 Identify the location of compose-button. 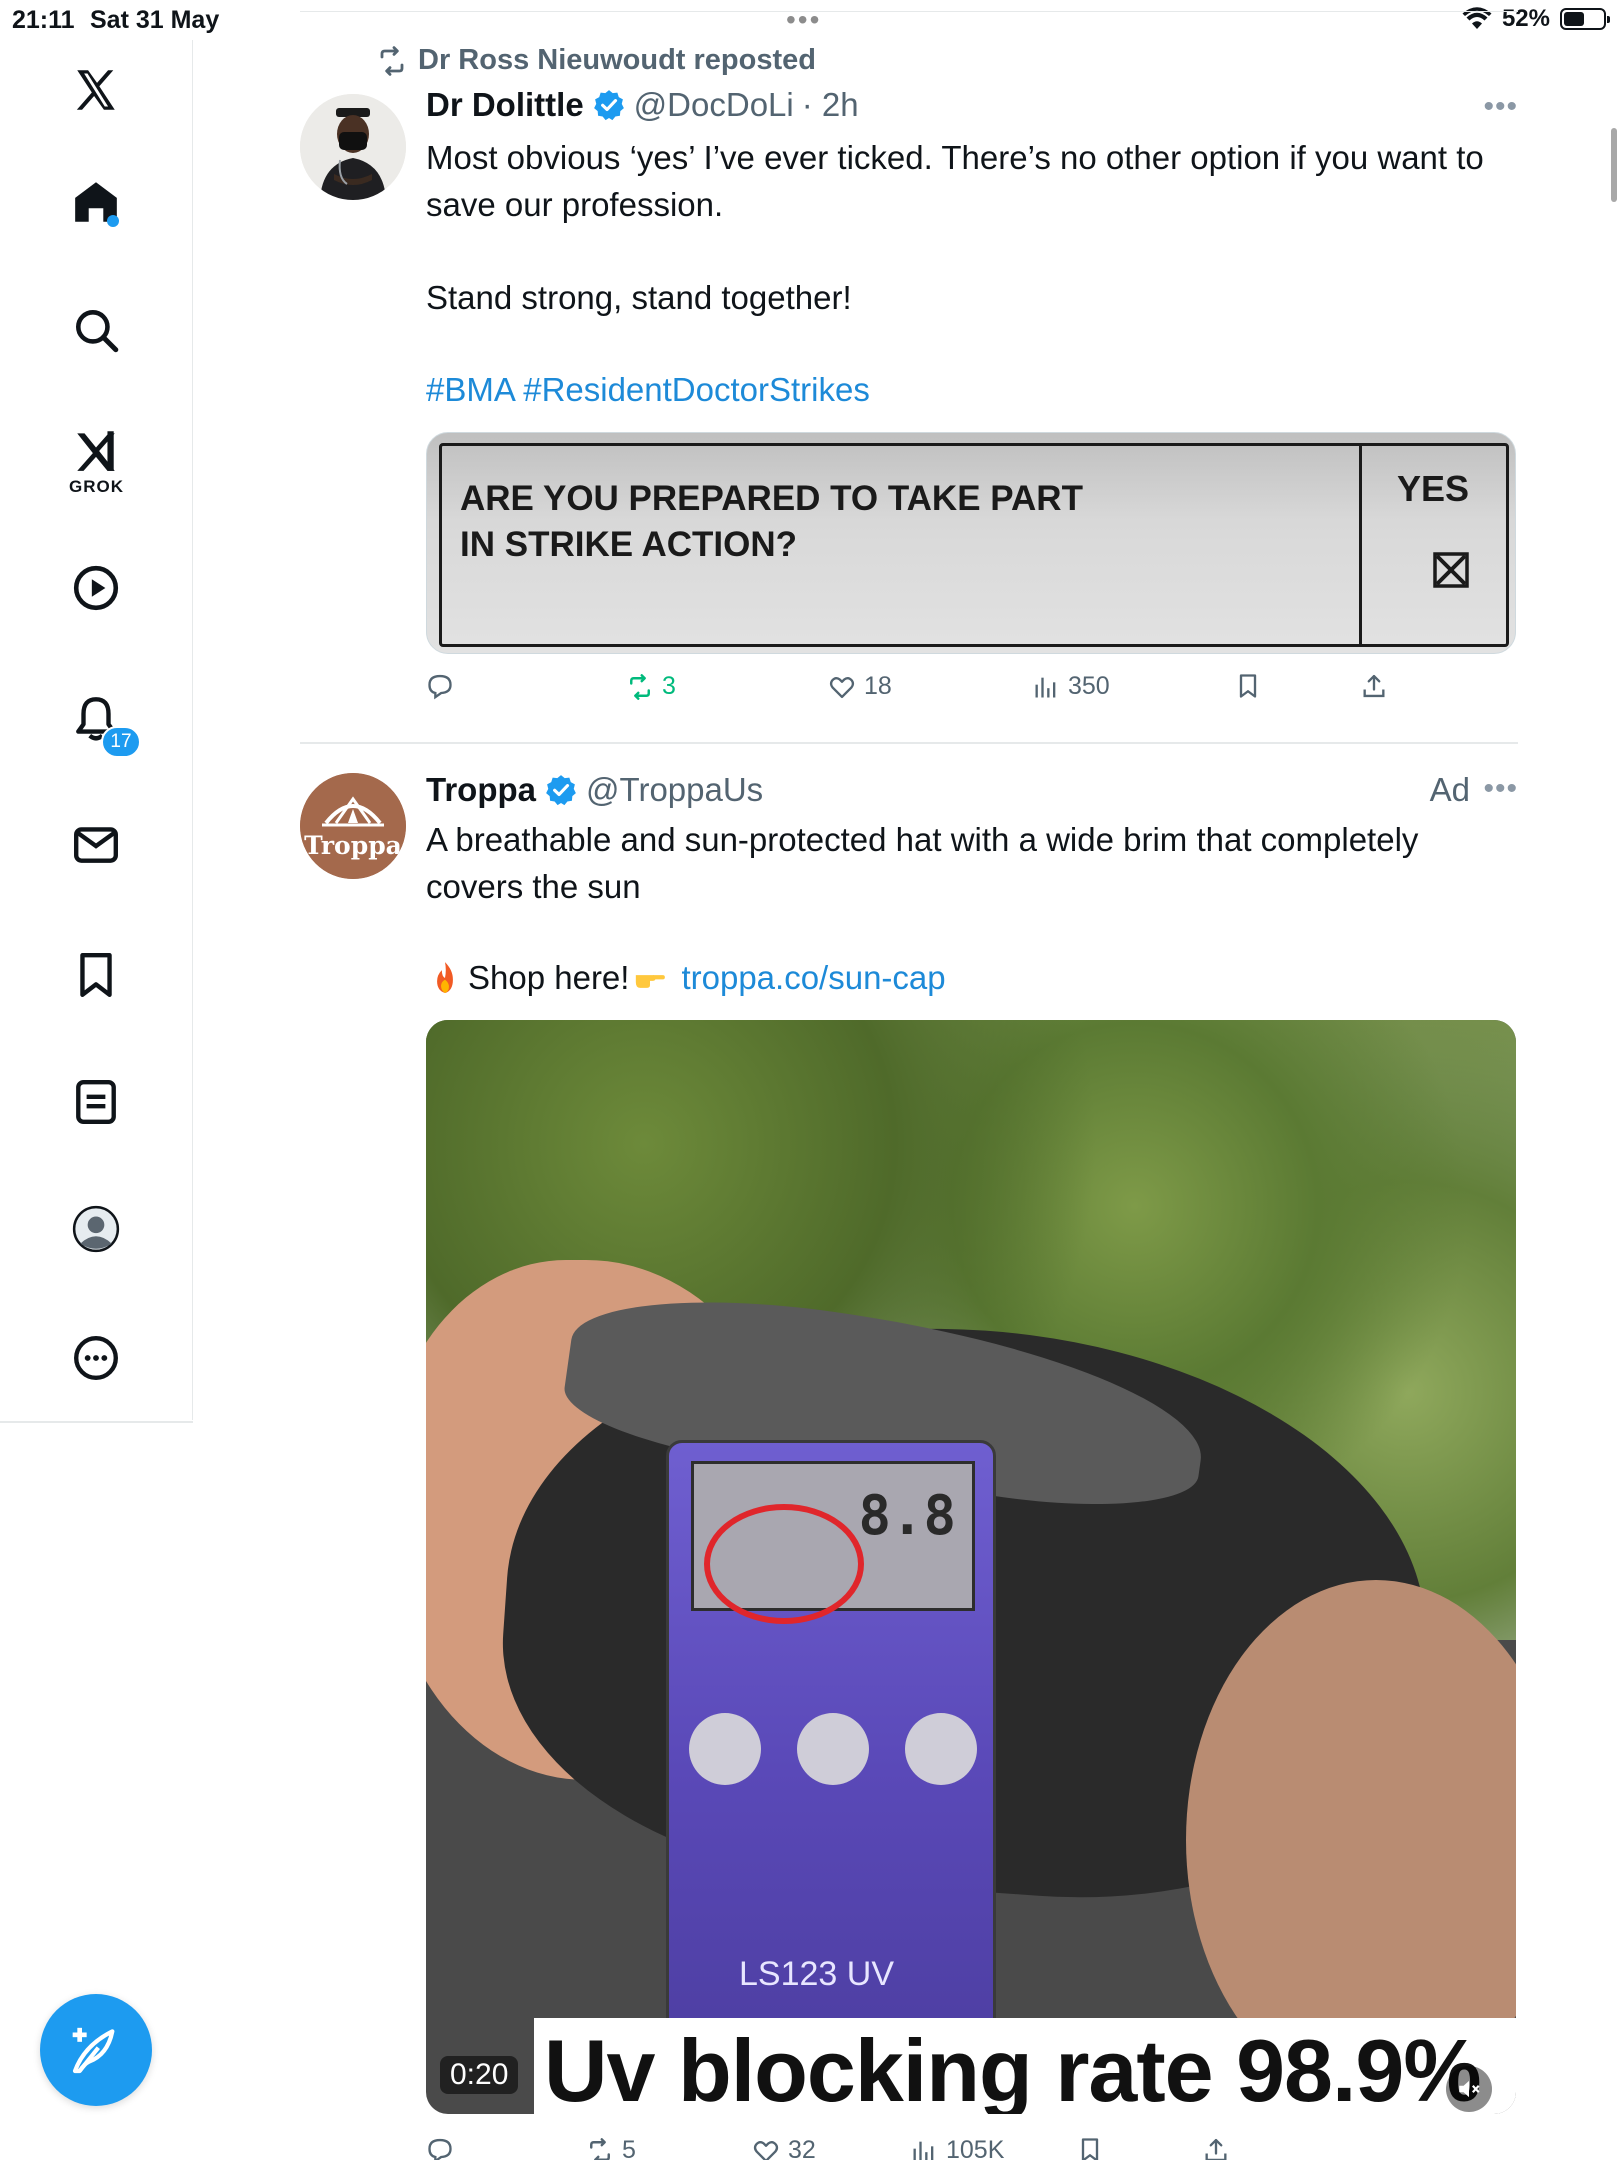
(96, 2050).